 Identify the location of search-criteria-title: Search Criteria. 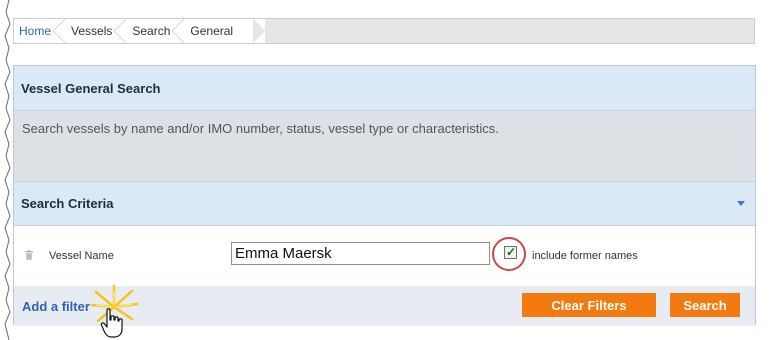
(67, 203).